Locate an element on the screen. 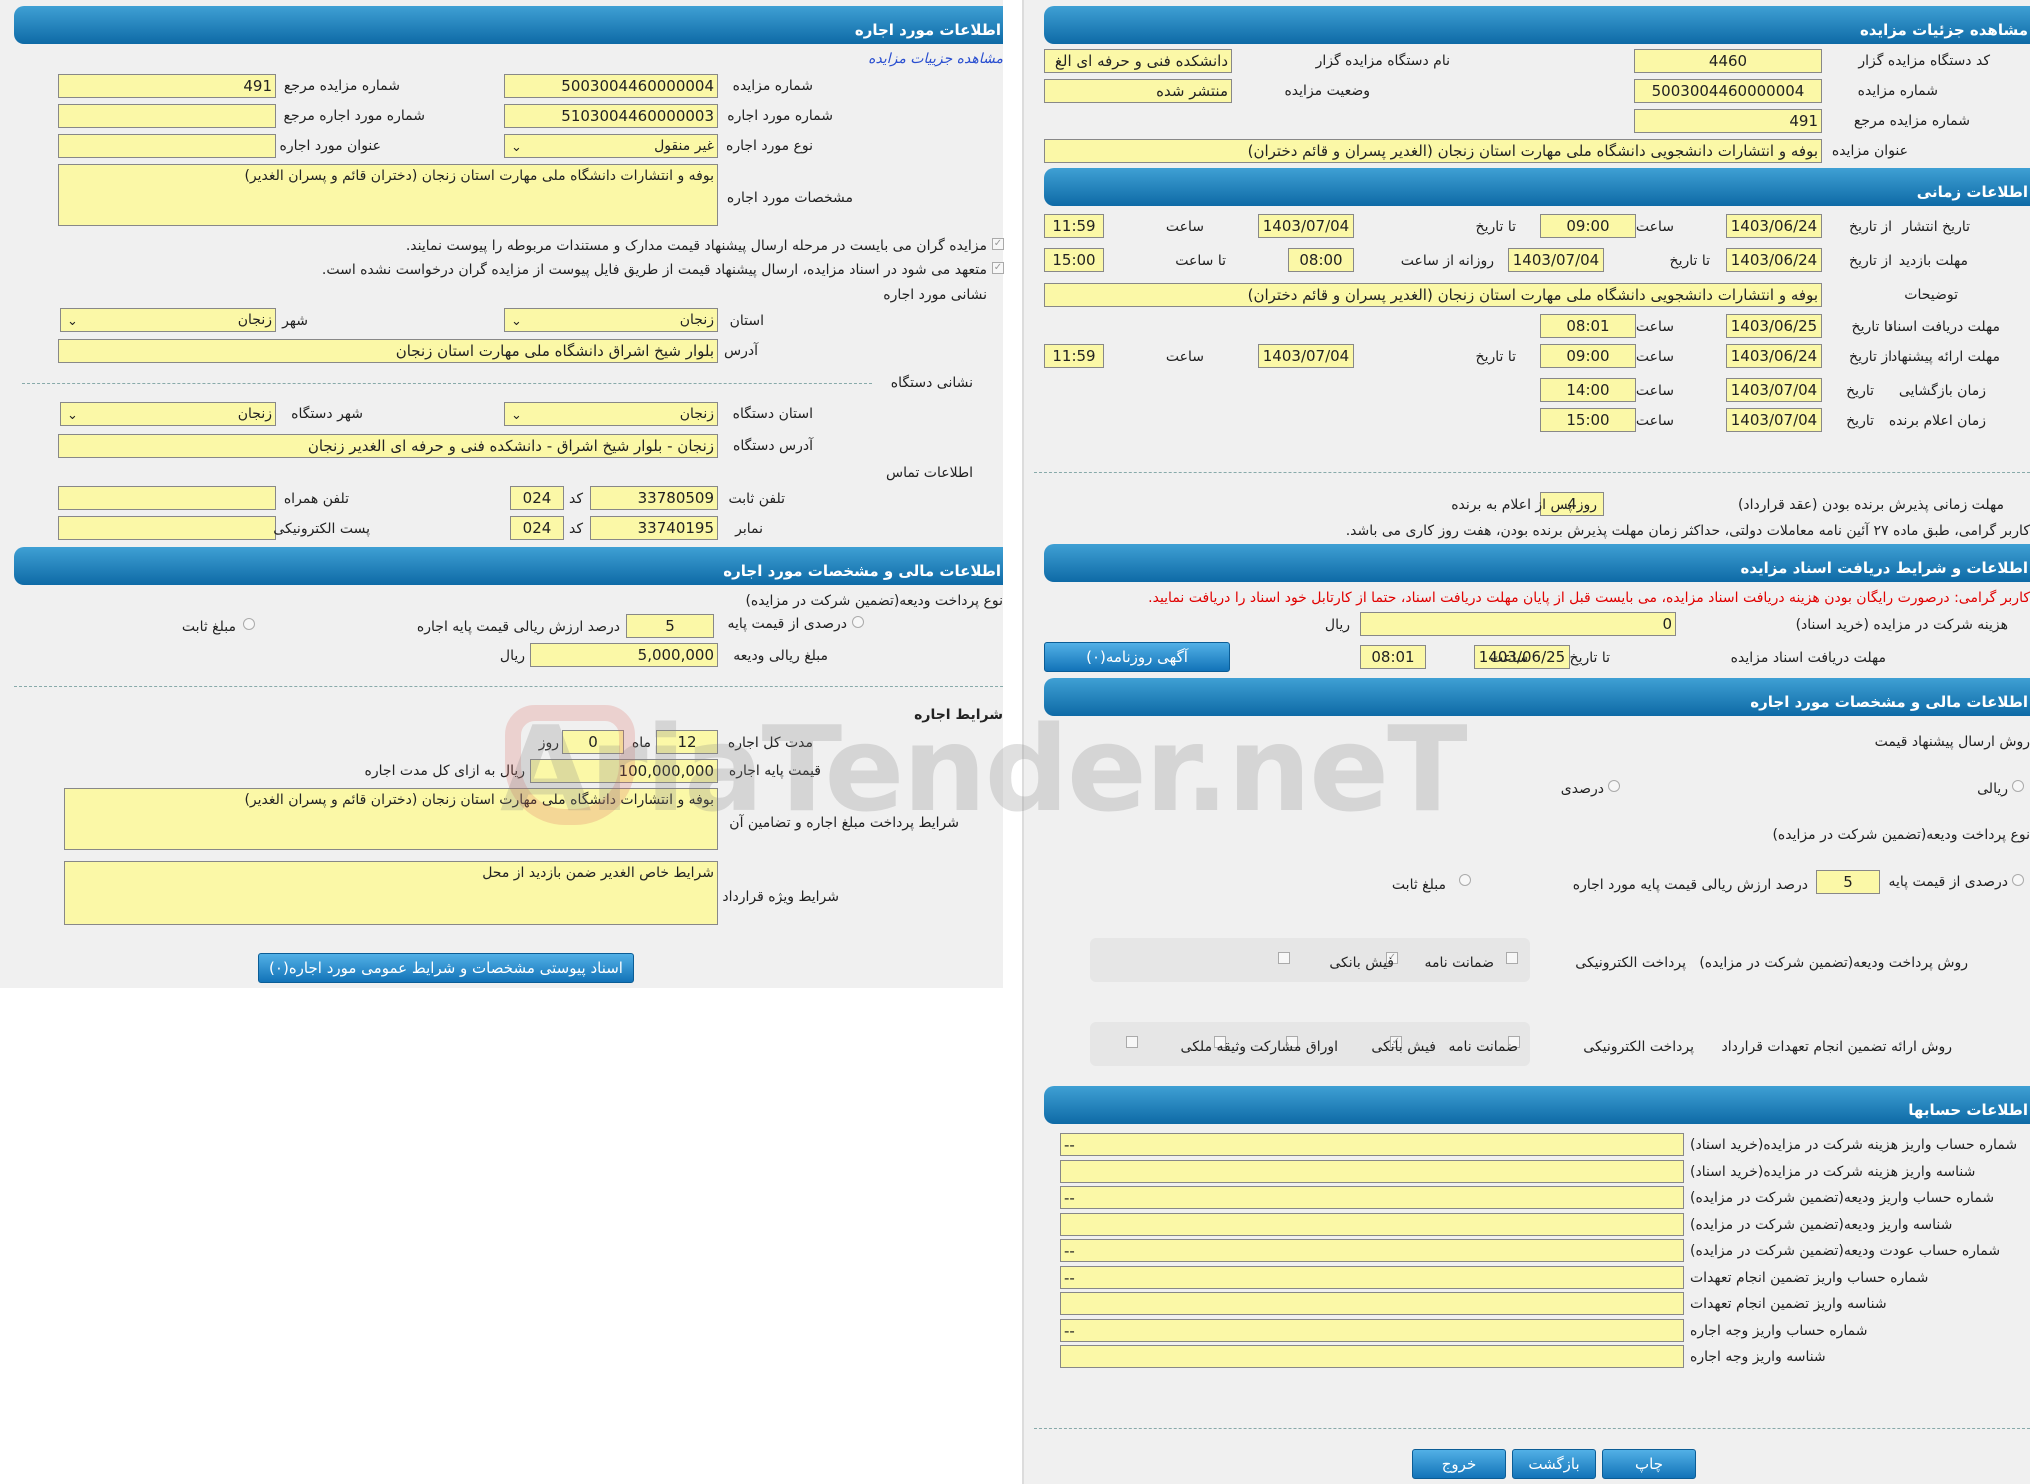 The image size is (2030, 1484). fax-label: نمابر is located at coordinates (749, 529).